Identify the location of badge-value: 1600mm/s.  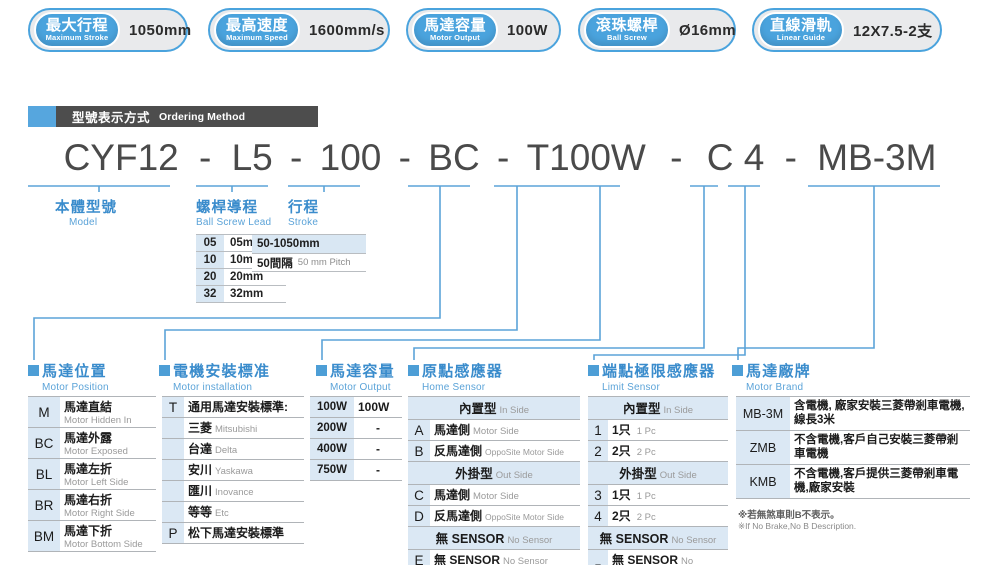
(347, 30).